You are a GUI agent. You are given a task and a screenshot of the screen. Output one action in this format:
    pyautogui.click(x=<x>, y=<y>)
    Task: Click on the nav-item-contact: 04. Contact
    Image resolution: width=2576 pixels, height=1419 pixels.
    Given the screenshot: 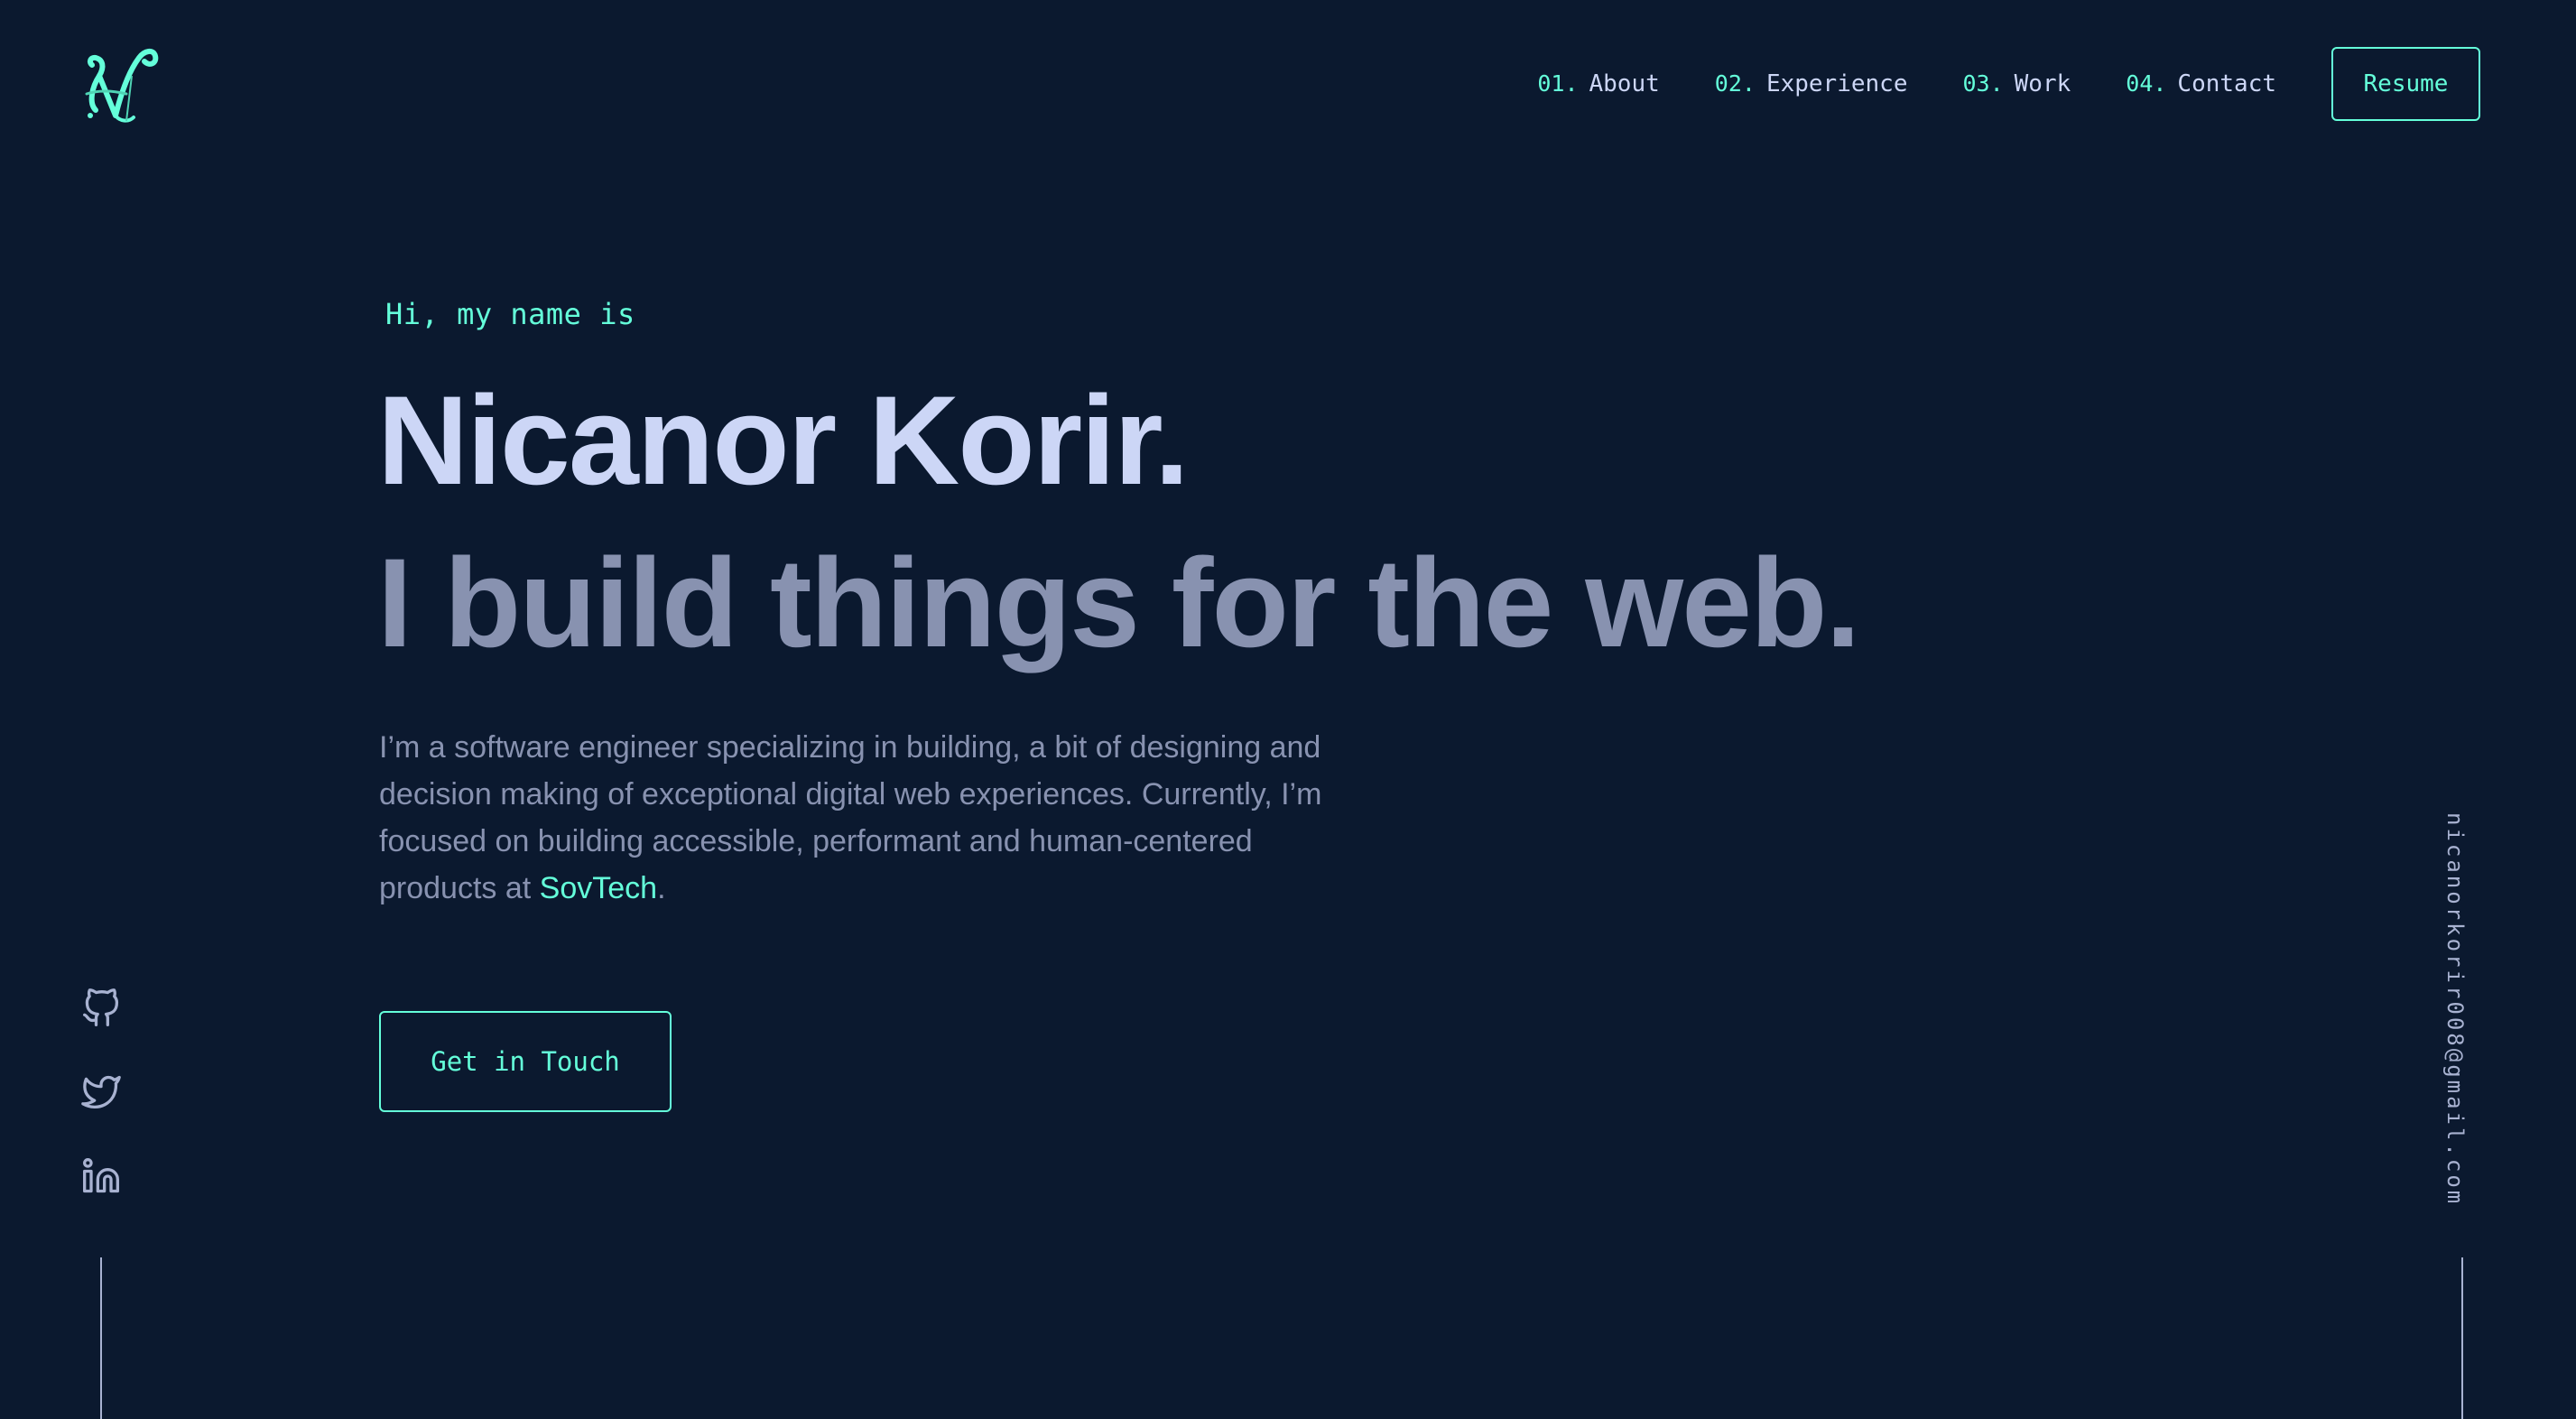 What is the action you would take?
    pyautogui.click(x=2201, y=84)
    